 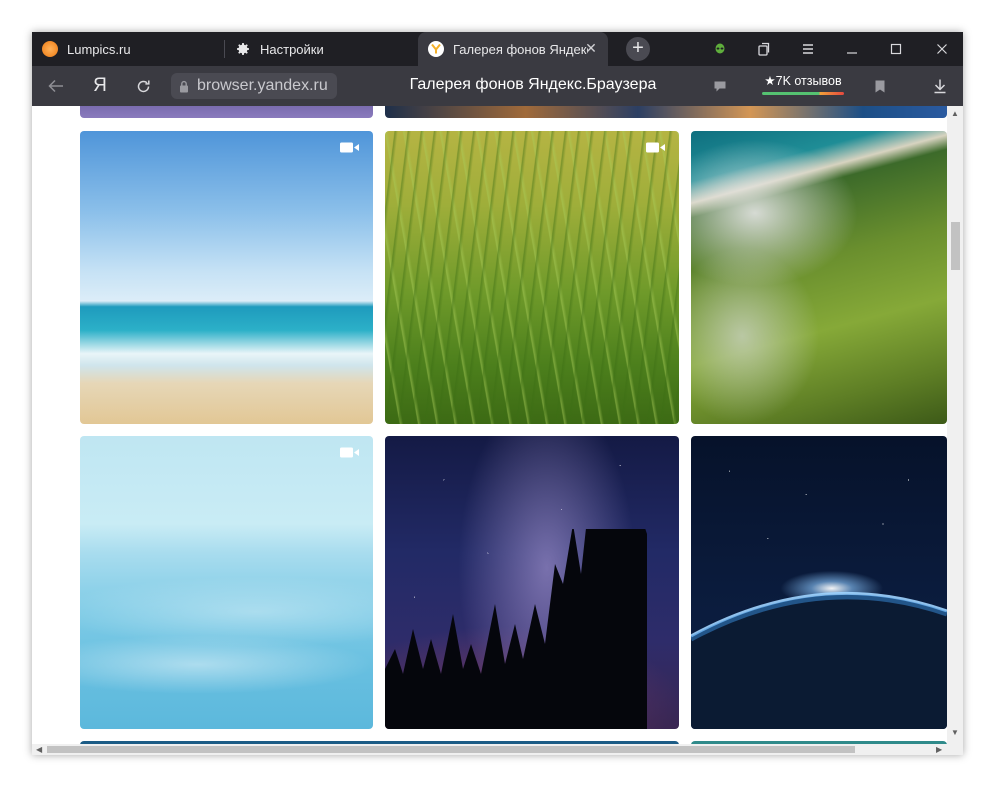 What do you see at coordinates (591, 48) in the screenshot?
I see `close-tab-icon: ✕` at bounding box center [591, 48].